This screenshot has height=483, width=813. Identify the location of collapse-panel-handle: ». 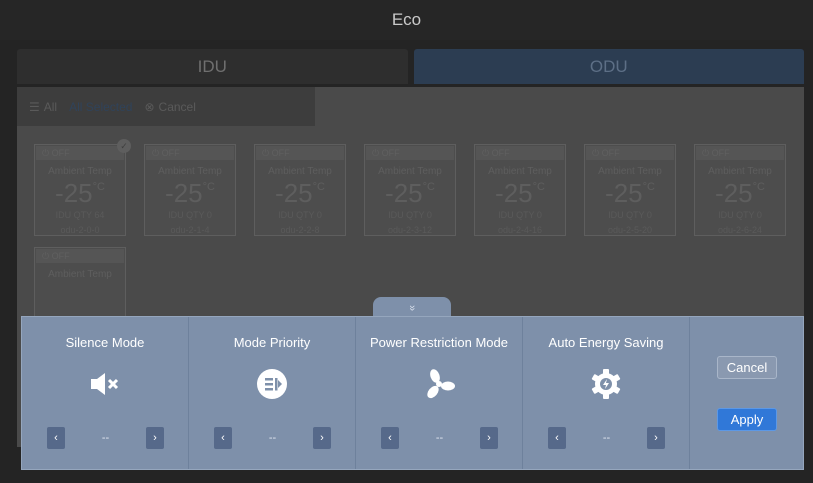
(412, 307).